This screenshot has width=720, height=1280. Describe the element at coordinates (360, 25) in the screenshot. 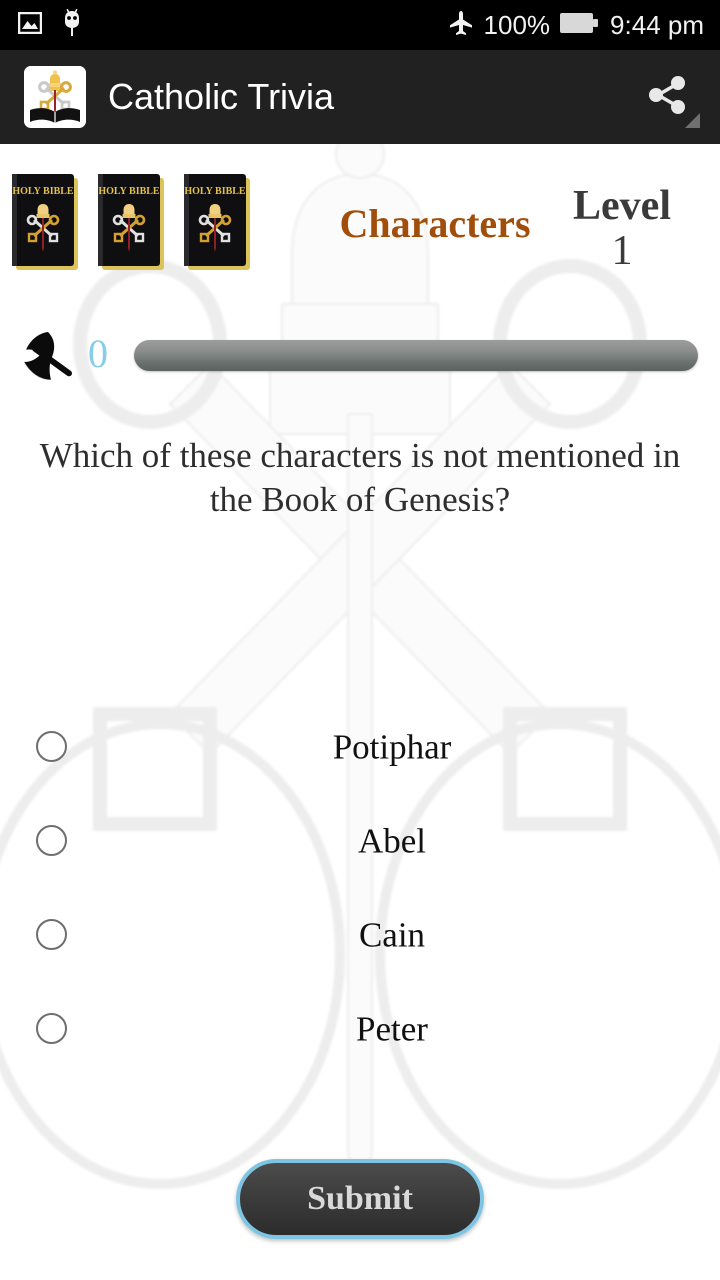

I see `status-bar: 100% 9:44 pm` at that location.